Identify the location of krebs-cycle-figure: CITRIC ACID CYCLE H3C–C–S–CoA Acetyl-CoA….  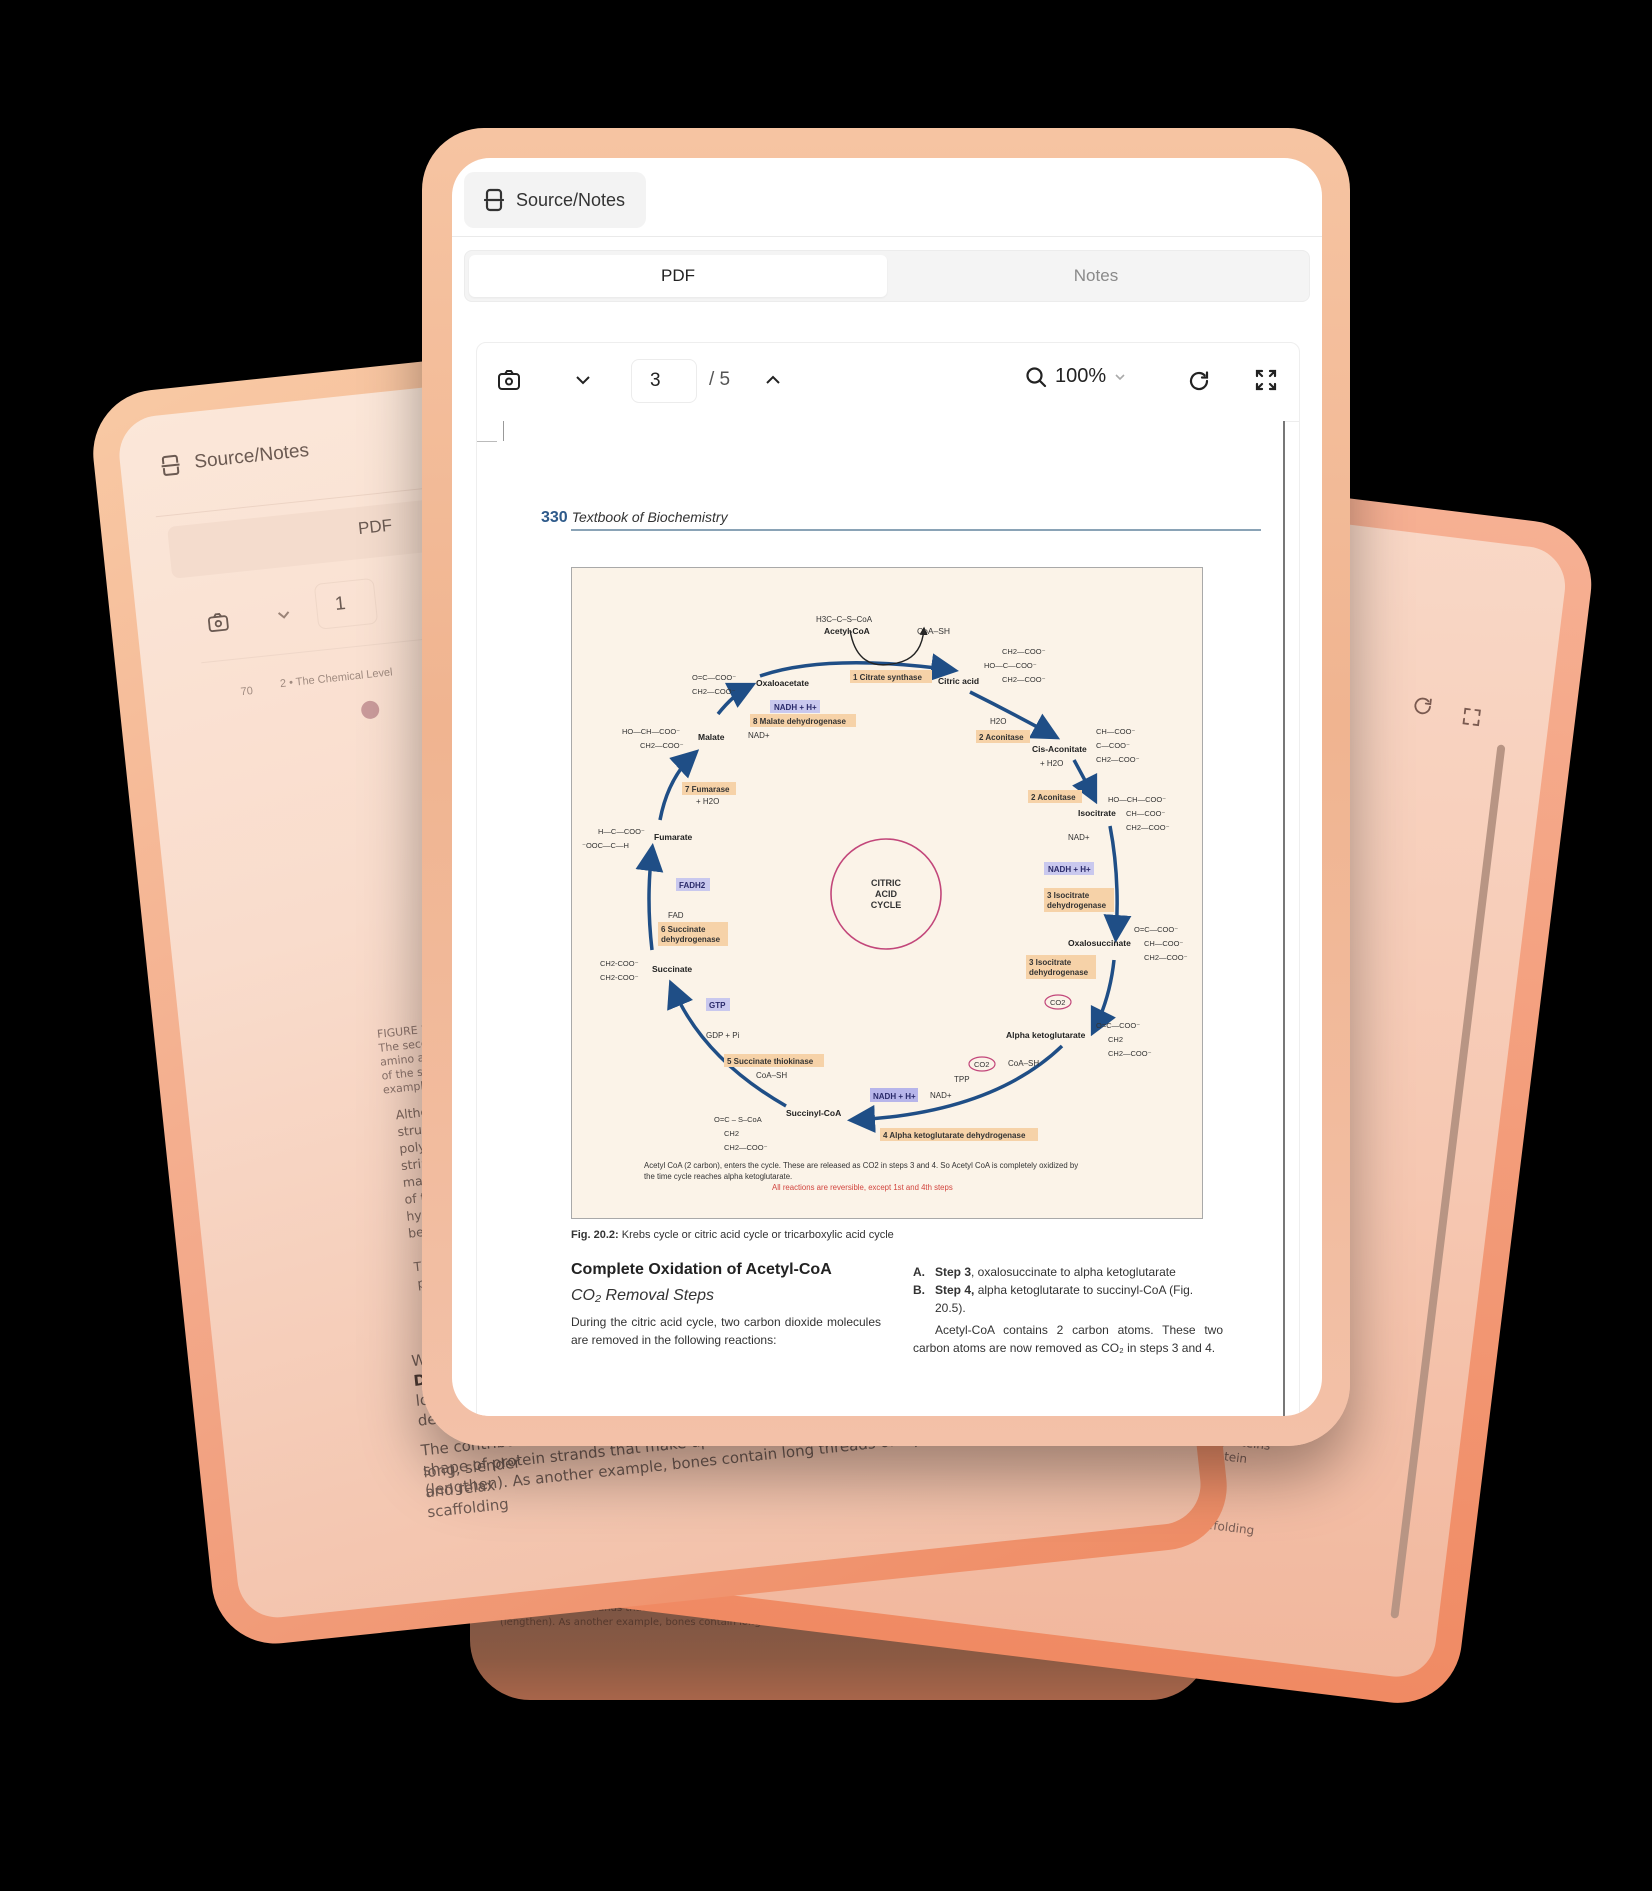
(887, 893).